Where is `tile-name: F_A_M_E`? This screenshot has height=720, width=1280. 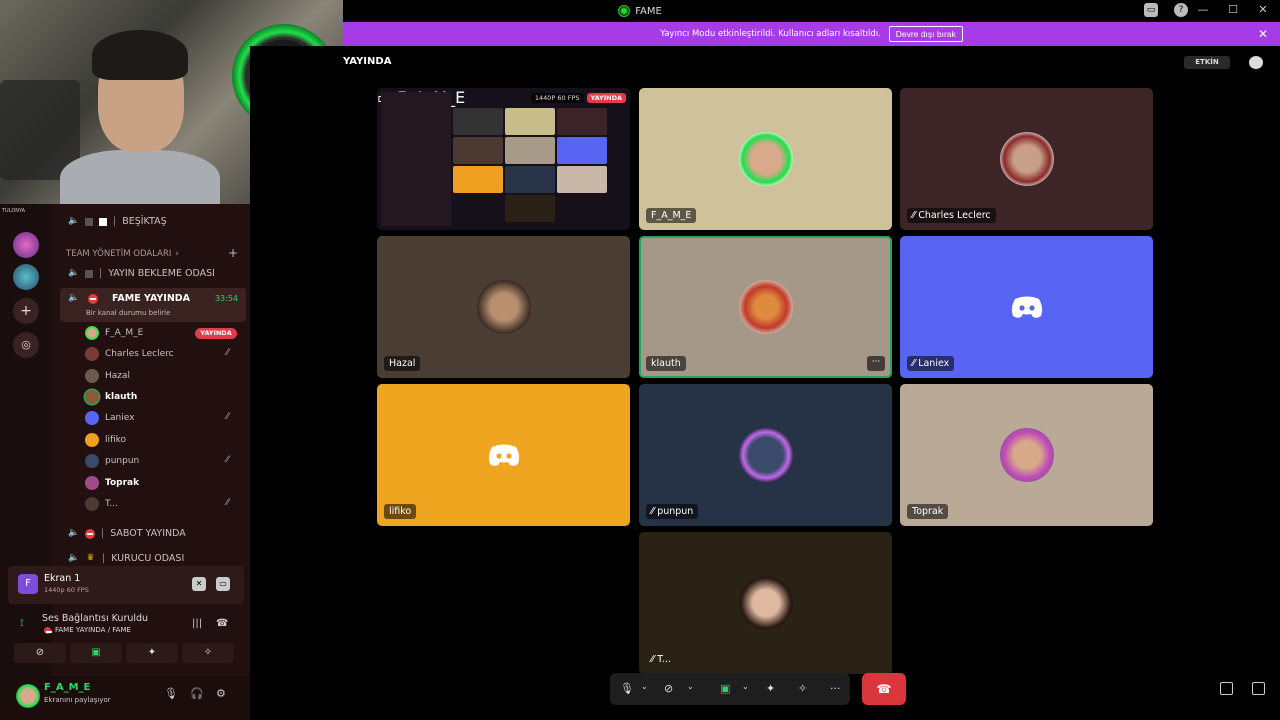
tile-name: F_A_M_E is located at coordinates (671, 215).